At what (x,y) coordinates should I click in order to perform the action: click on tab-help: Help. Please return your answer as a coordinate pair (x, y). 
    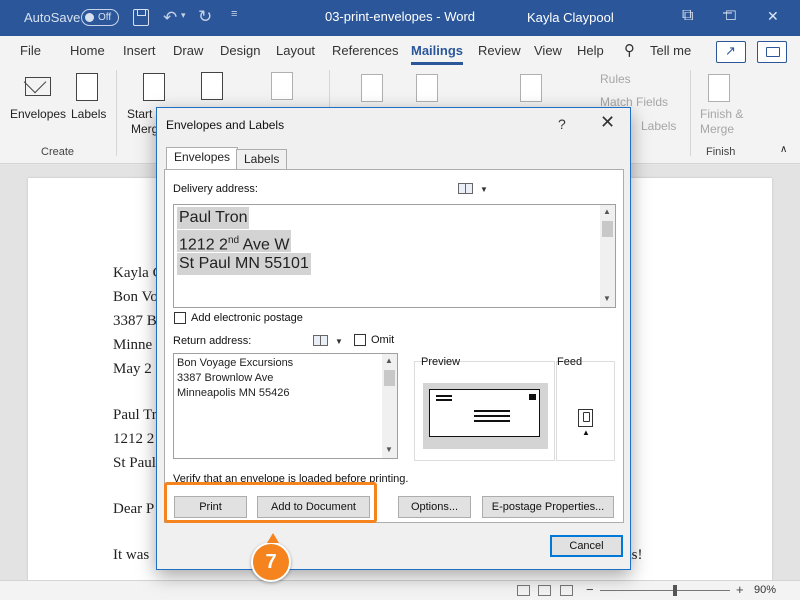
    Looking at the image, I should click on (590, 50).